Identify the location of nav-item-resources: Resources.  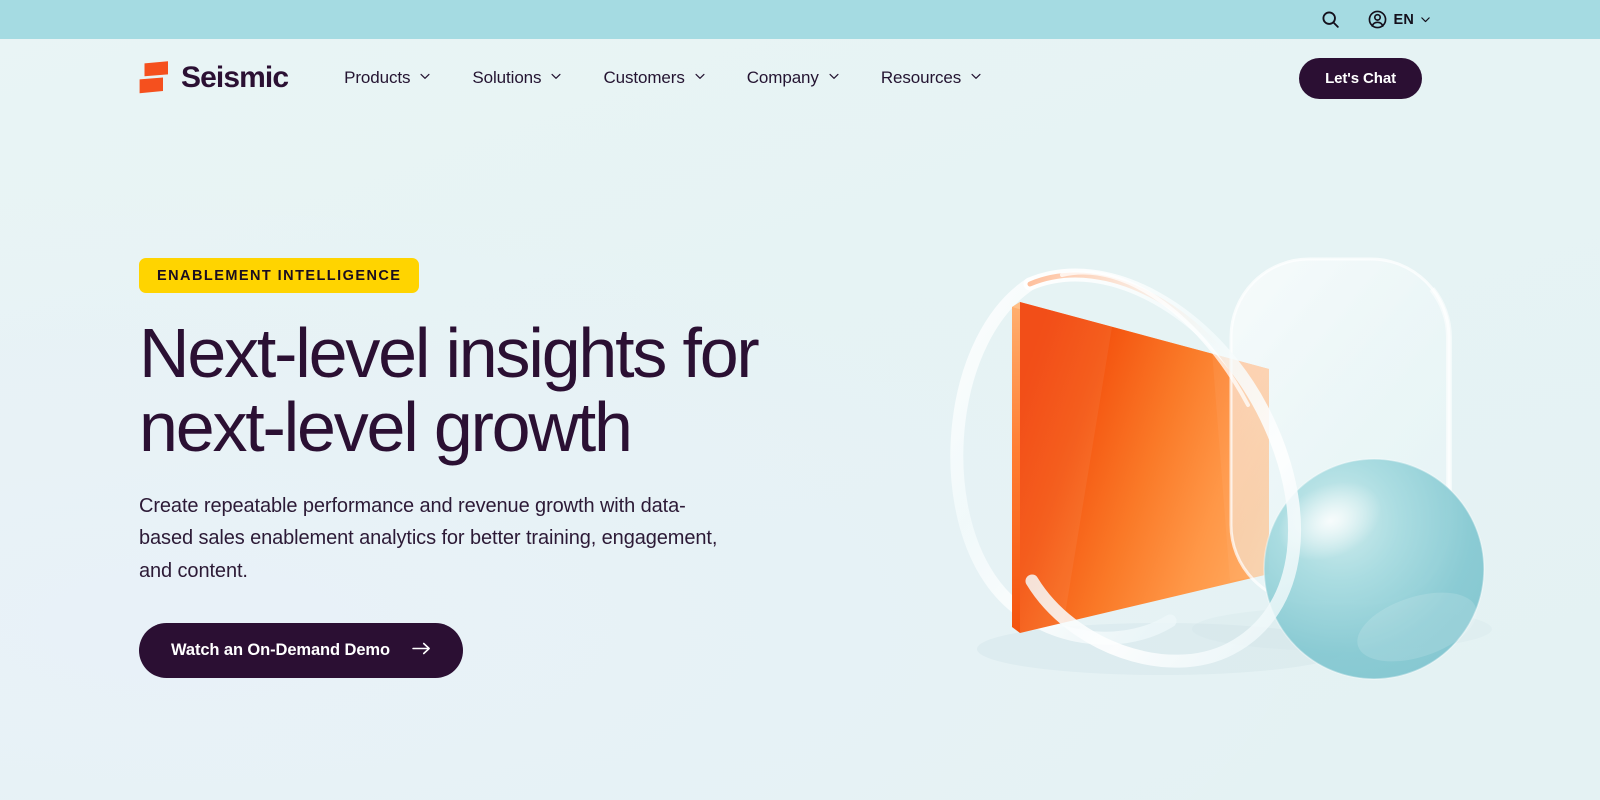
(932, 78).